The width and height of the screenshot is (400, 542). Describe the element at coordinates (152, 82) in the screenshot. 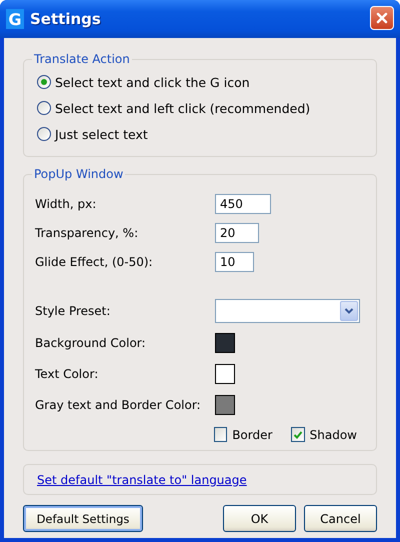

I see `option-label: Select text and click the G icon` at that location.